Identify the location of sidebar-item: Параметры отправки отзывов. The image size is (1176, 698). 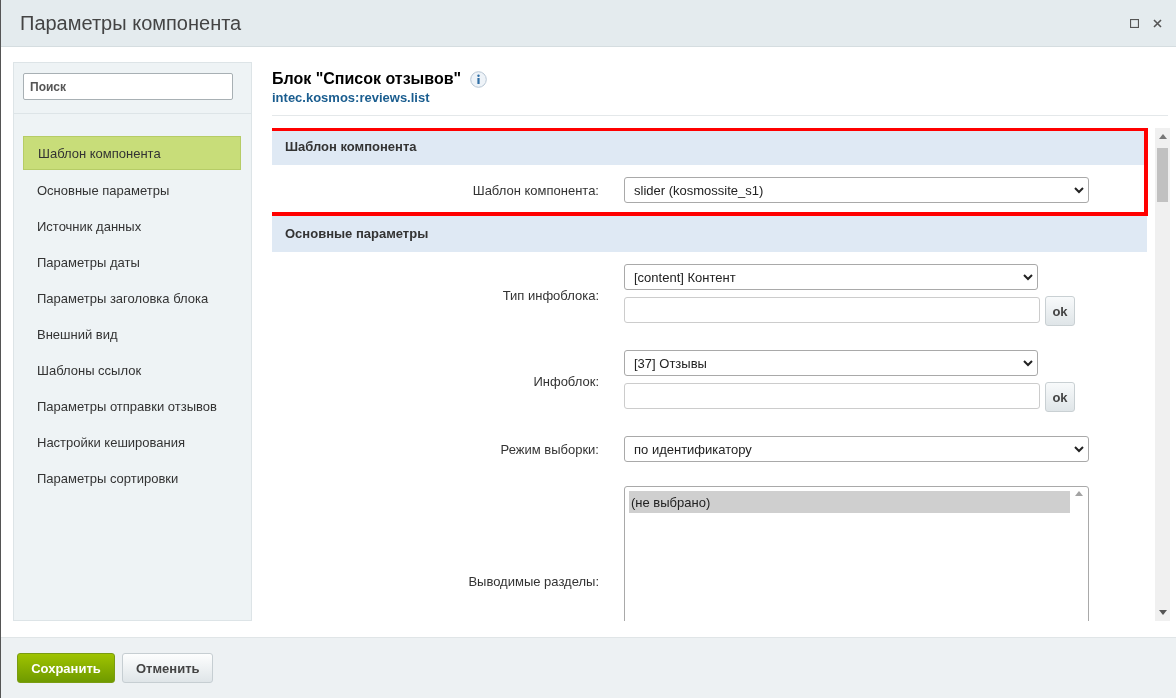
(132, 406).